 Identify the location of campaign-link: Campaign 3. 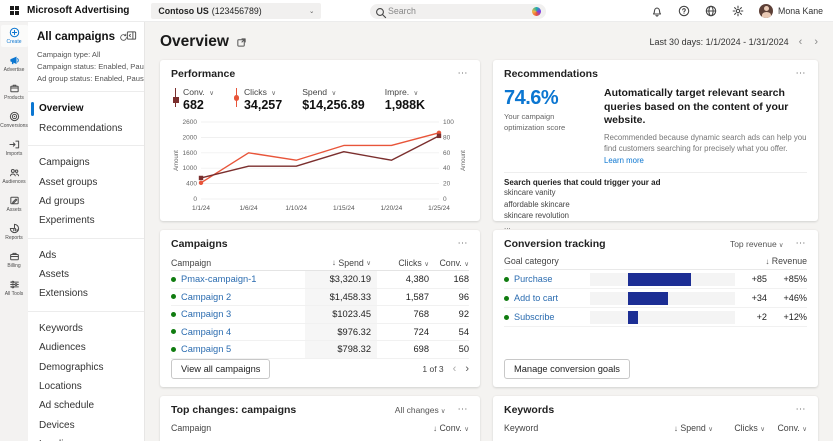
(206, 314).